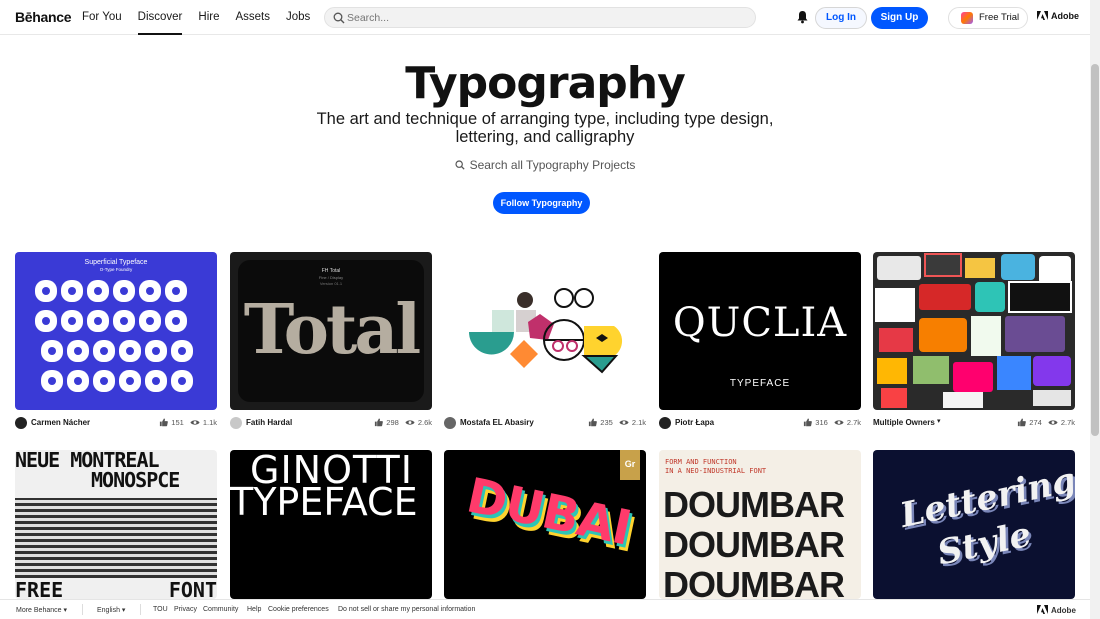 The height and width of the screenshot is (619, 1100). Describe the element at coordinates (177, 422) in the screenshot. I see `like-count: 151` at that location.